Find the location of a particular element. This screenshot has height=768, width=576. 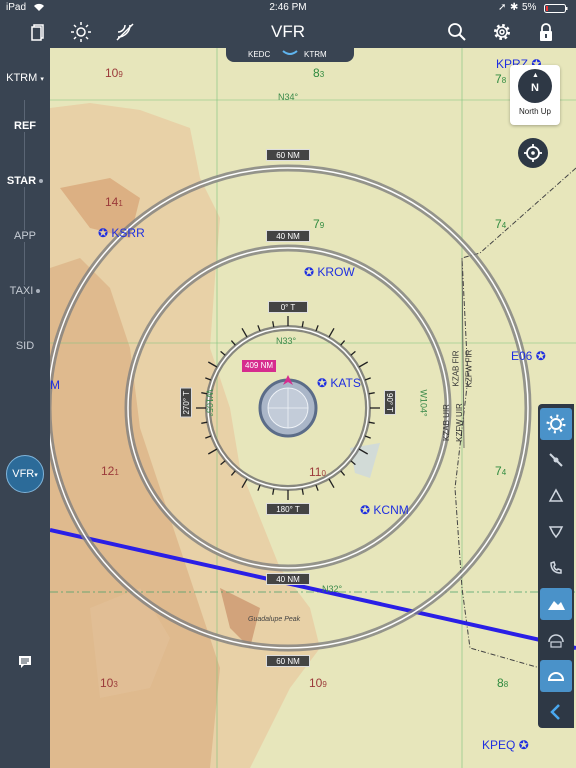

latitude-label-n33: N33° is located at coordinates (286, 341).